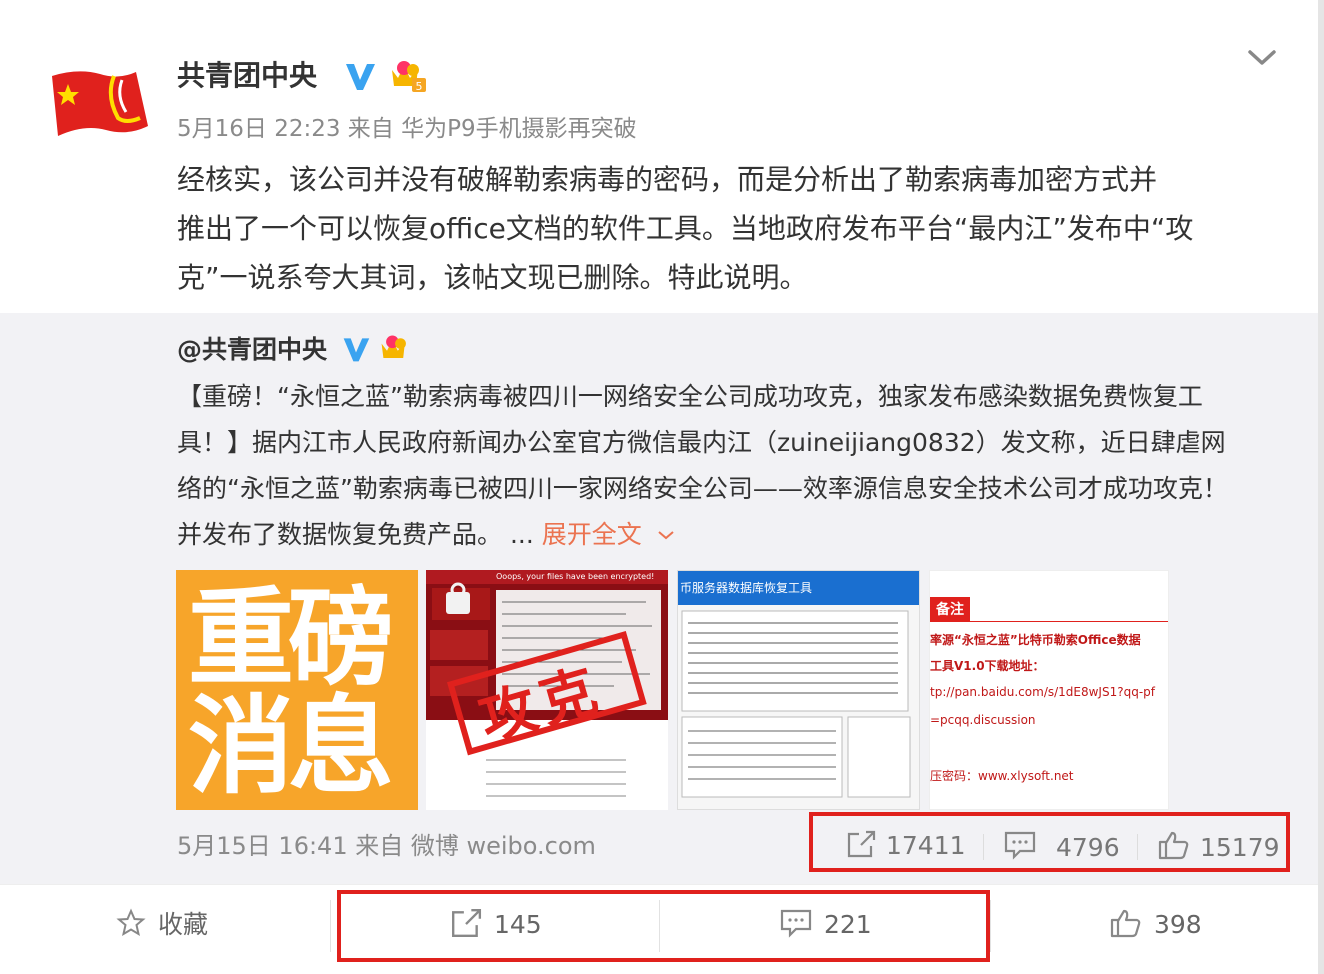 This screenshot has width=1324, height=974. What do you see at coordinates (1062, 847) in the screenshot?
I see `repost-comment-button: 4796` at bounding box center [1062, 847].